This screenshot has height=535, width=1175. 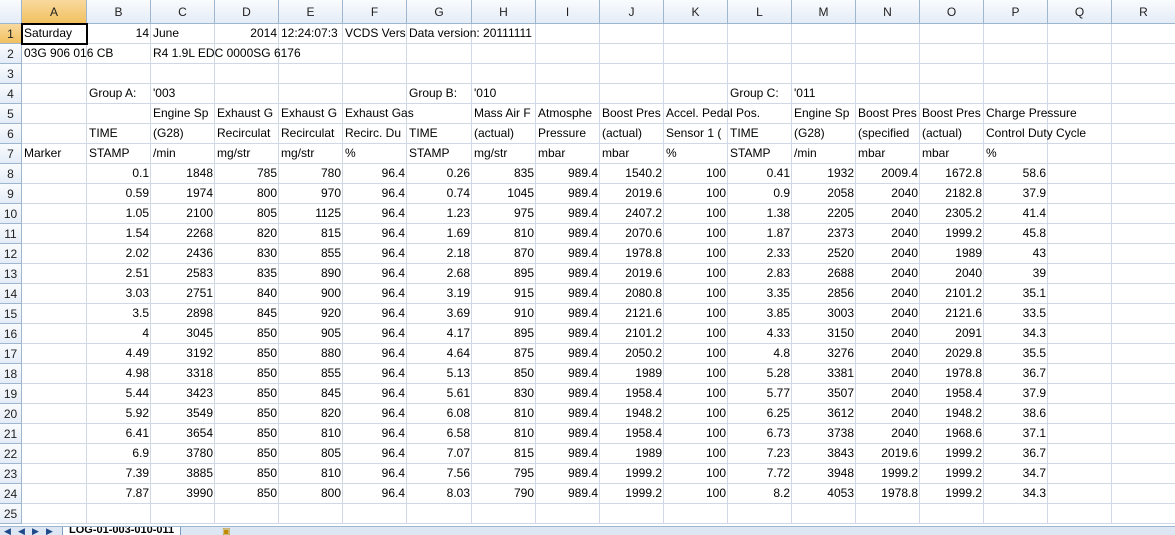 What do you see at coordinates (247, 214) in the screenshot?
I see `cell-D10: 805` at bounding box center [247, 214].